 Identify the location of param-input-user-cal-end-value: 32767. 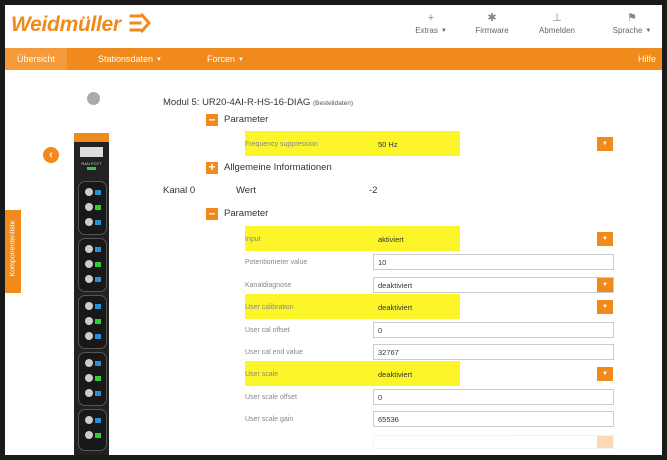
(493, 352).